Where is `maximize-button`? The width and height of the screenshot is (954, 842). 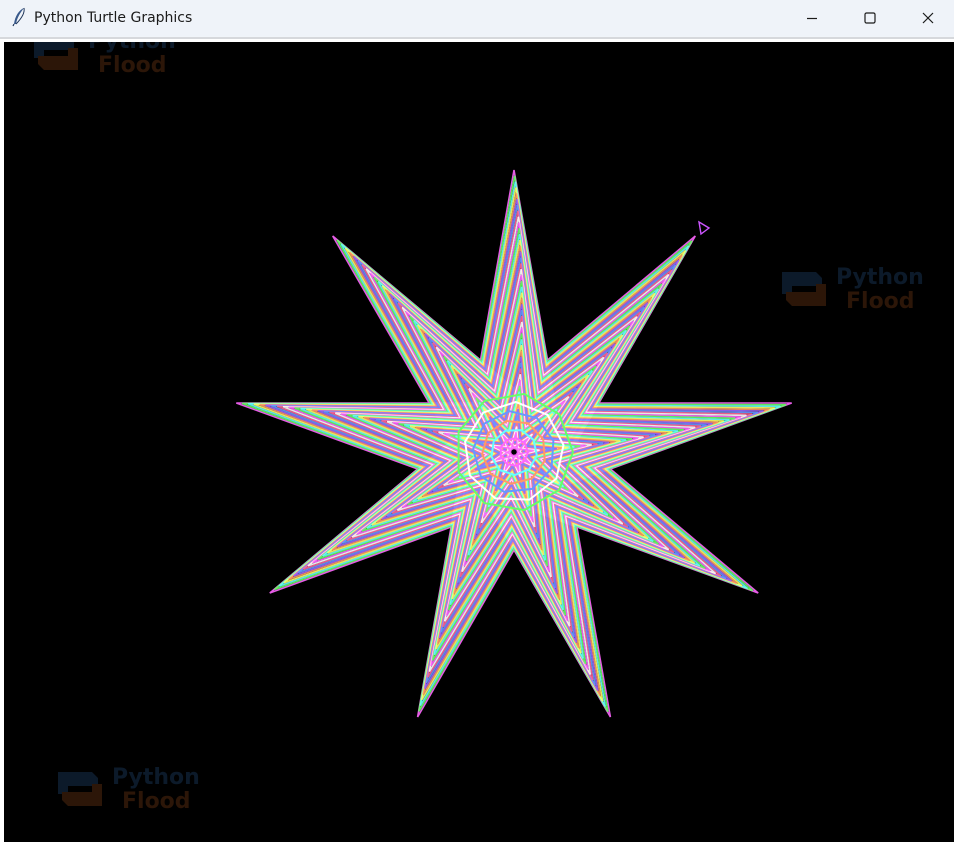
maximize-button is located at coordinates (870, 18).